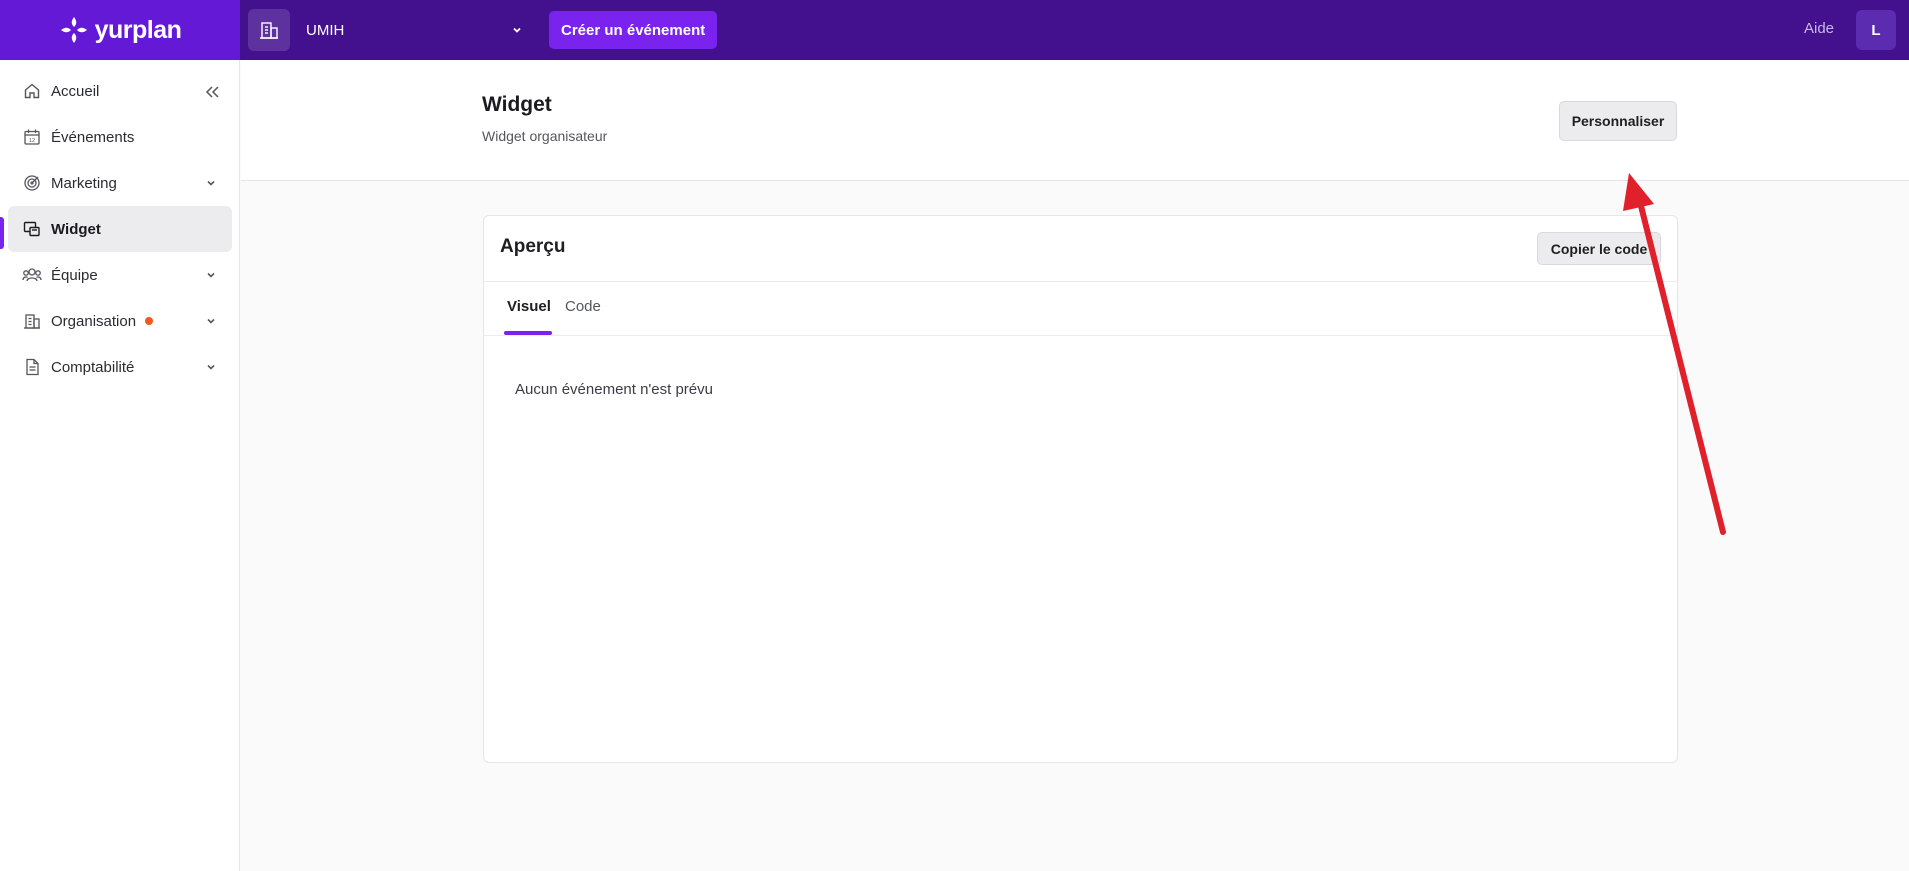 This screenshot has height=871, width=1909. Describe the element at coordinates (954, 30) in the screenshot. I see `top-bar: yurplan UMIH Créer un événement Aide L` at that location.